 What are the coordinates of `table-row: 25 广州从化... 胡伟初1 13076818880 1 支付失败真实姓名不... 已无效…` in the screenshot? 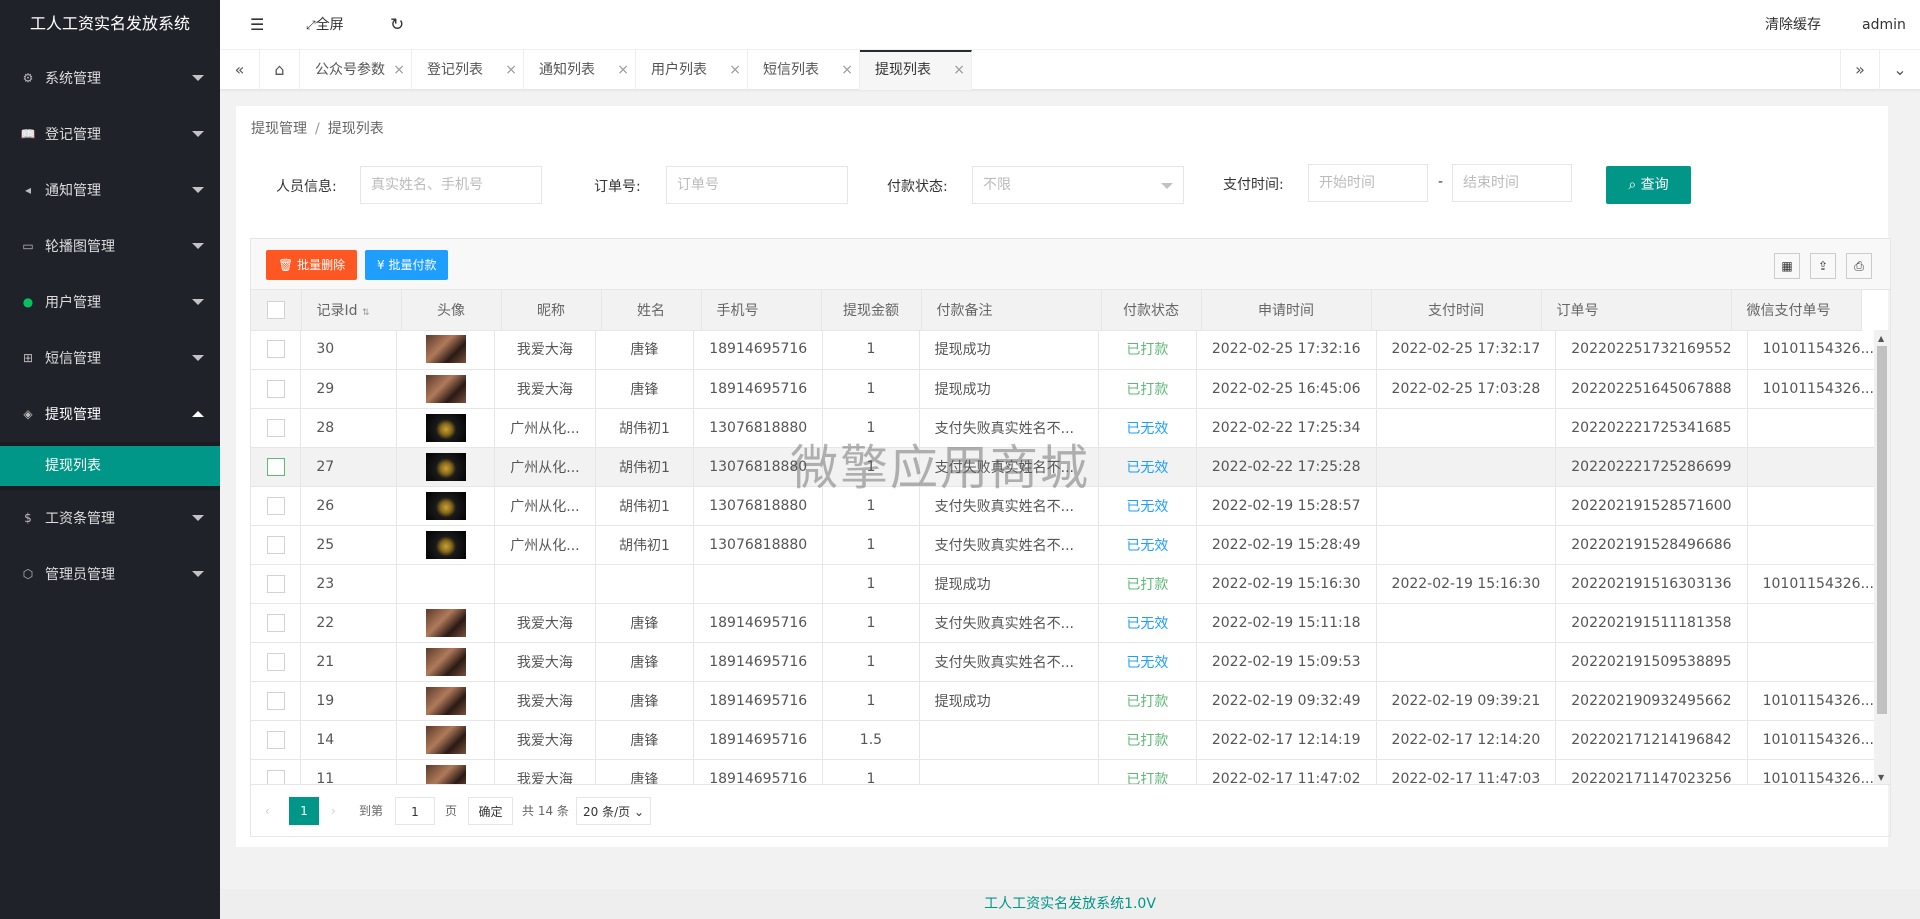 It's located at (1070, 545).